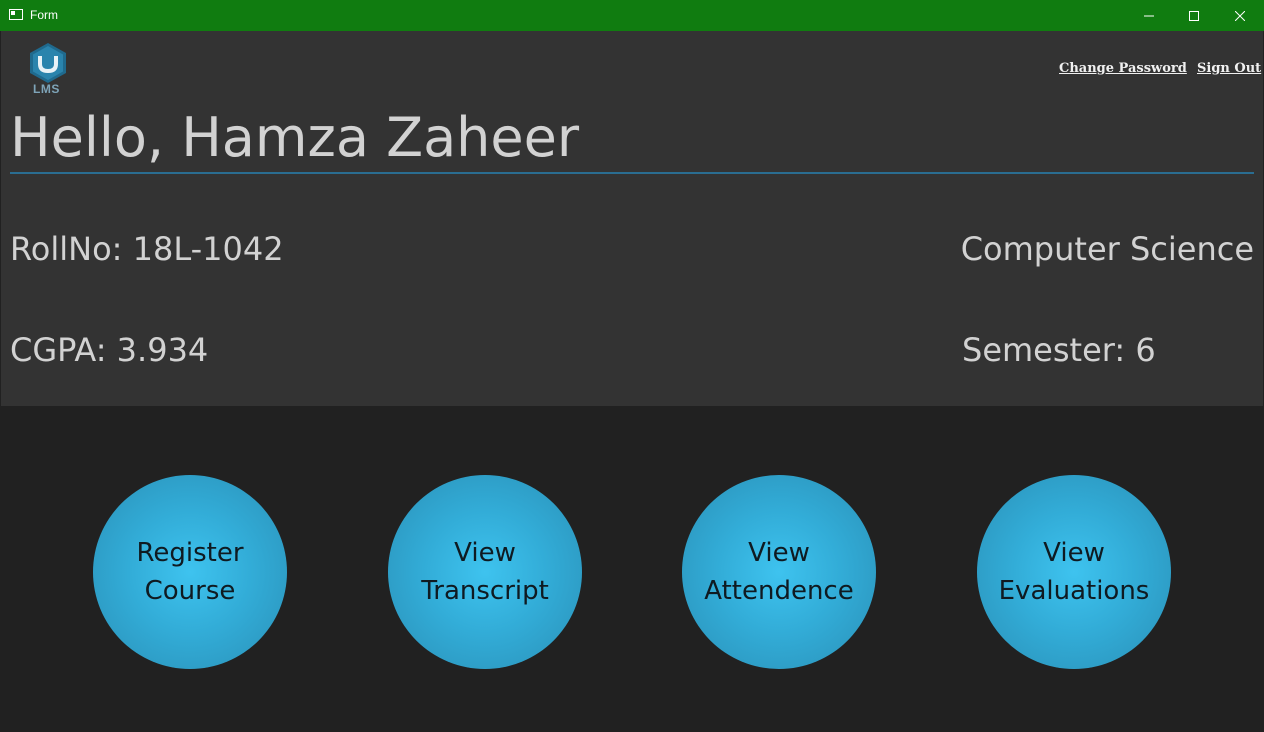 The width and height of the screenshot is (1264, 732). What do you see at coordinates (632, 173) in the screenshot?
I see `header-divider` at bounding box center [632, 173].